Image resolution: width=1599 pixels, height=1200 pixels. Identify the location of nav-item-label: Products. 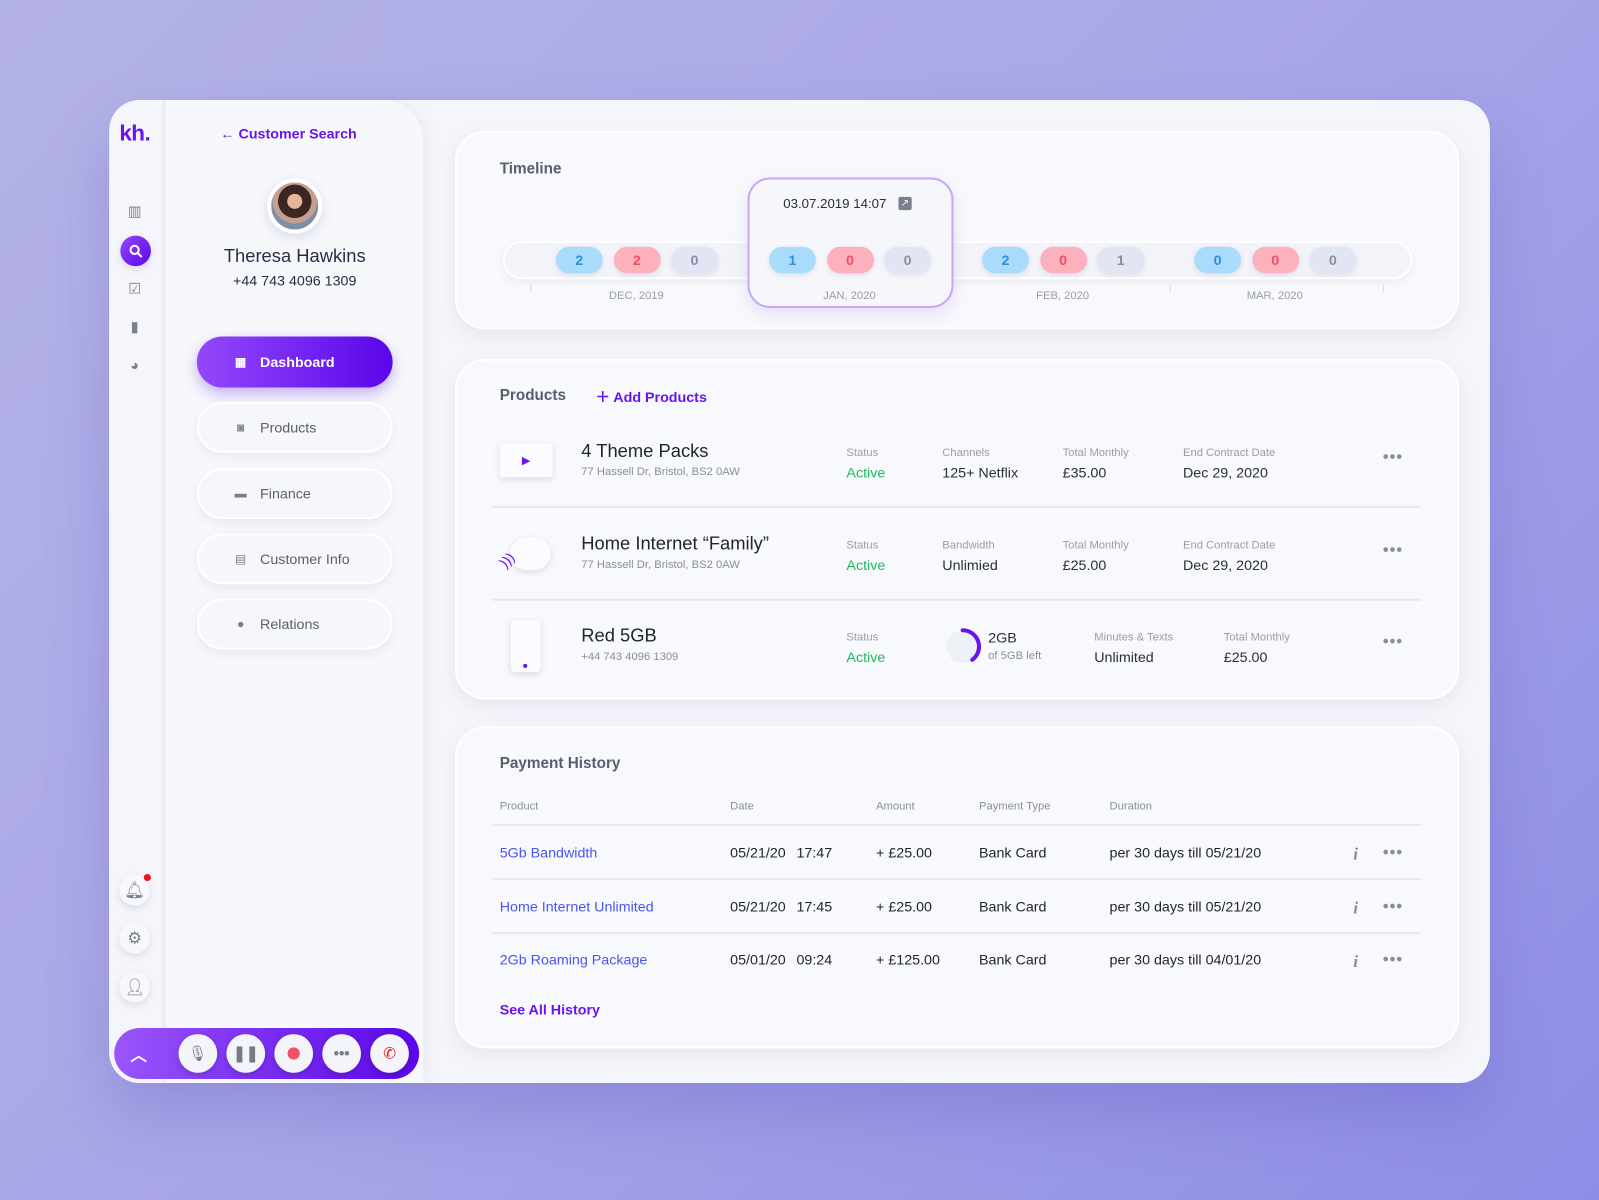
(288, 427).